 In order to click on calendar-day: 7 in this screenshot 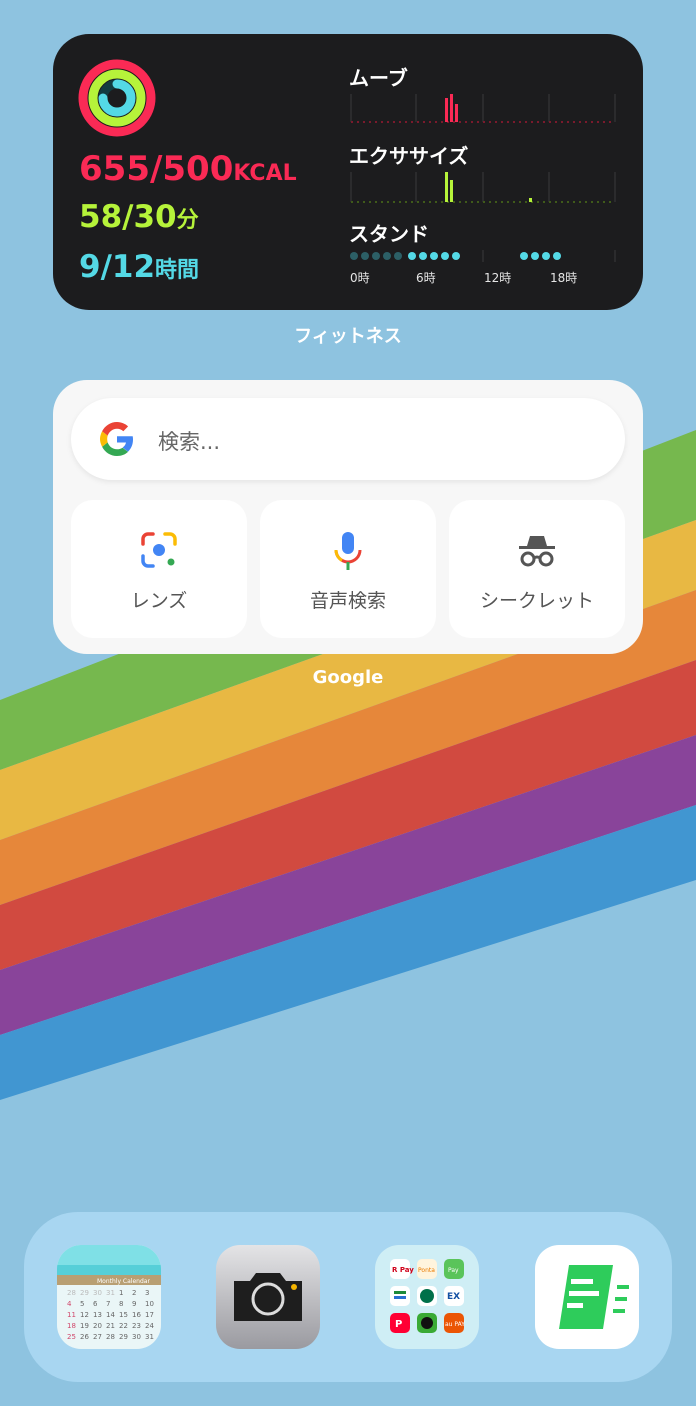, I will do `click(108, 1304)`.